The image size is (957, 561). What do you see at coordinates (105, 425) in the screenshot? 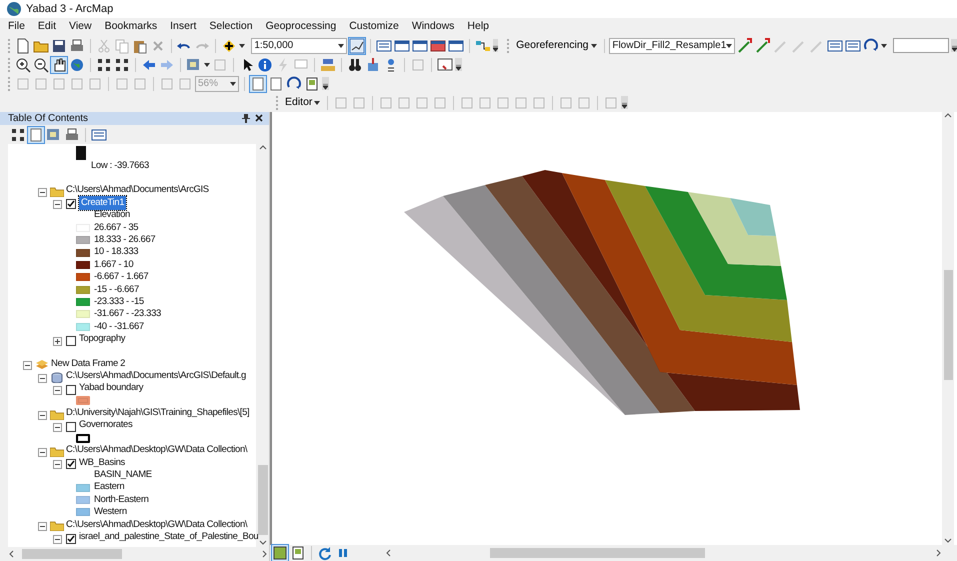
I see `layer-name: Governorates` at bounding box center [105, 425].